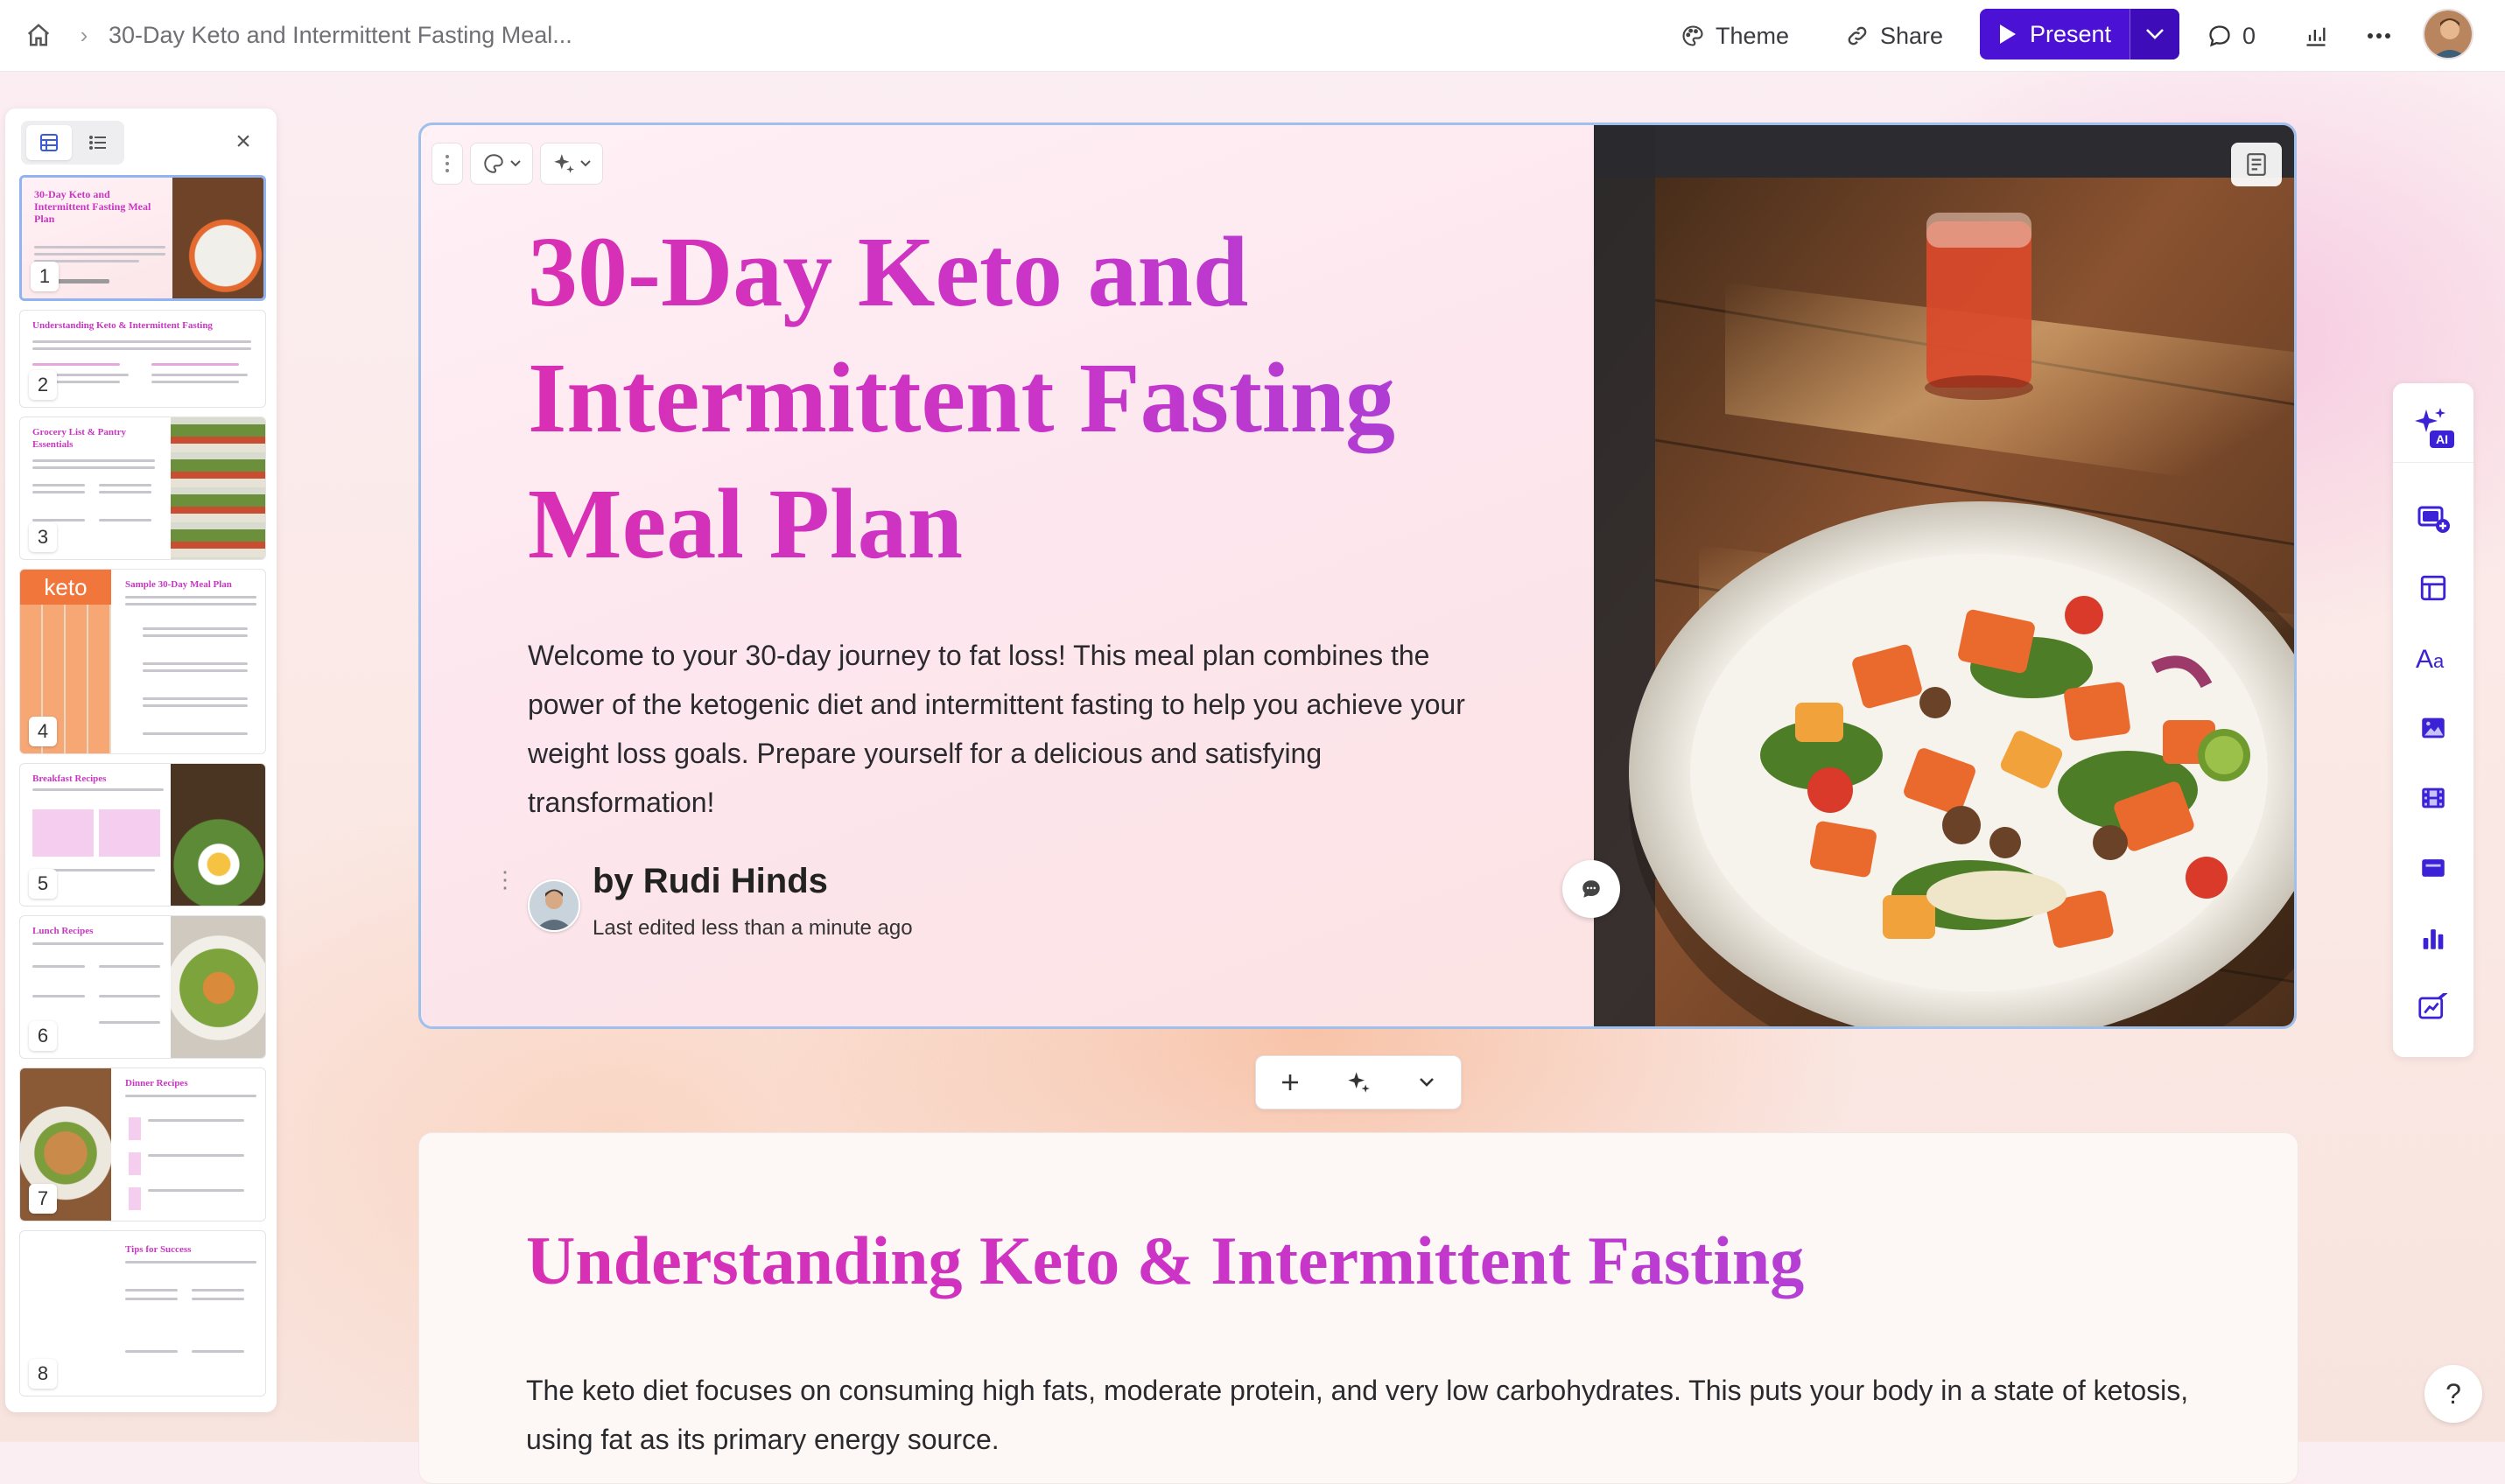 The image size is (2505, 1484). What do you see at coordinates (2316, 36) in the screenshot?
I see `analytics-button` at bounding box center [2316, 36].